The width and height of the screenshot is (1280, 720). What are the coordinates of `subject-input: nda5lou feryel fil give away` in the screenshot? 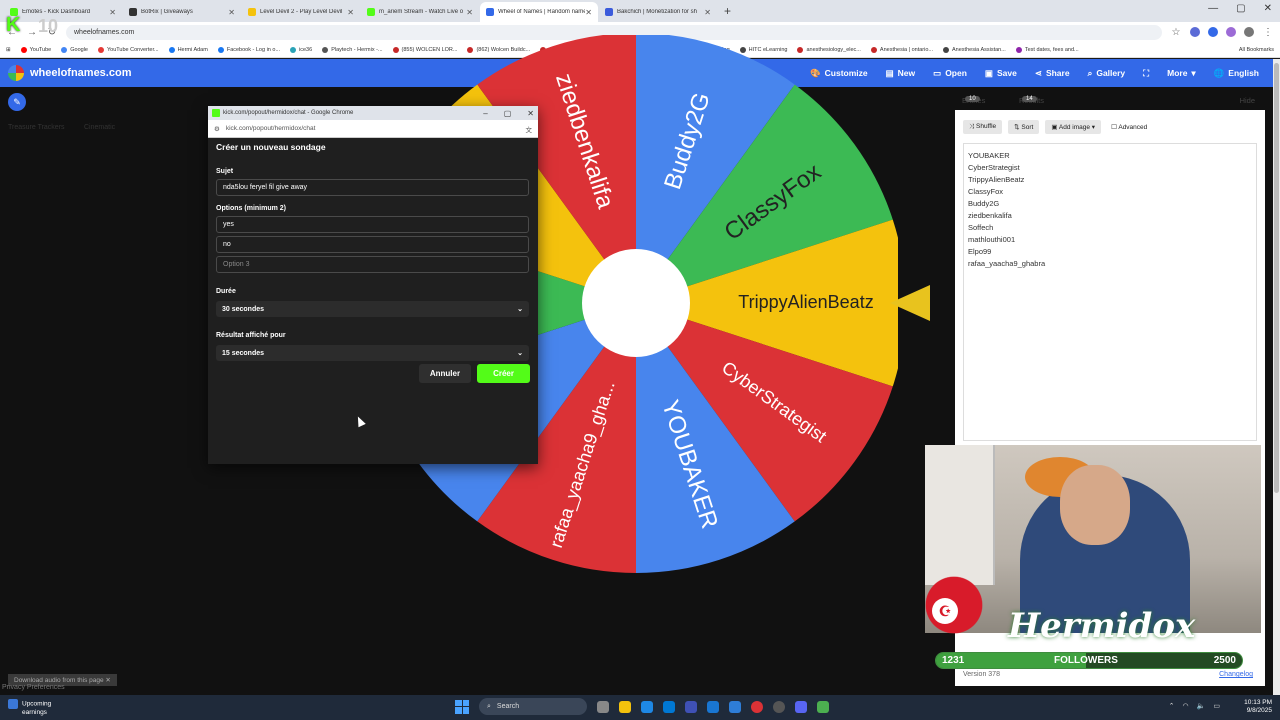 It's located at (372, 187).